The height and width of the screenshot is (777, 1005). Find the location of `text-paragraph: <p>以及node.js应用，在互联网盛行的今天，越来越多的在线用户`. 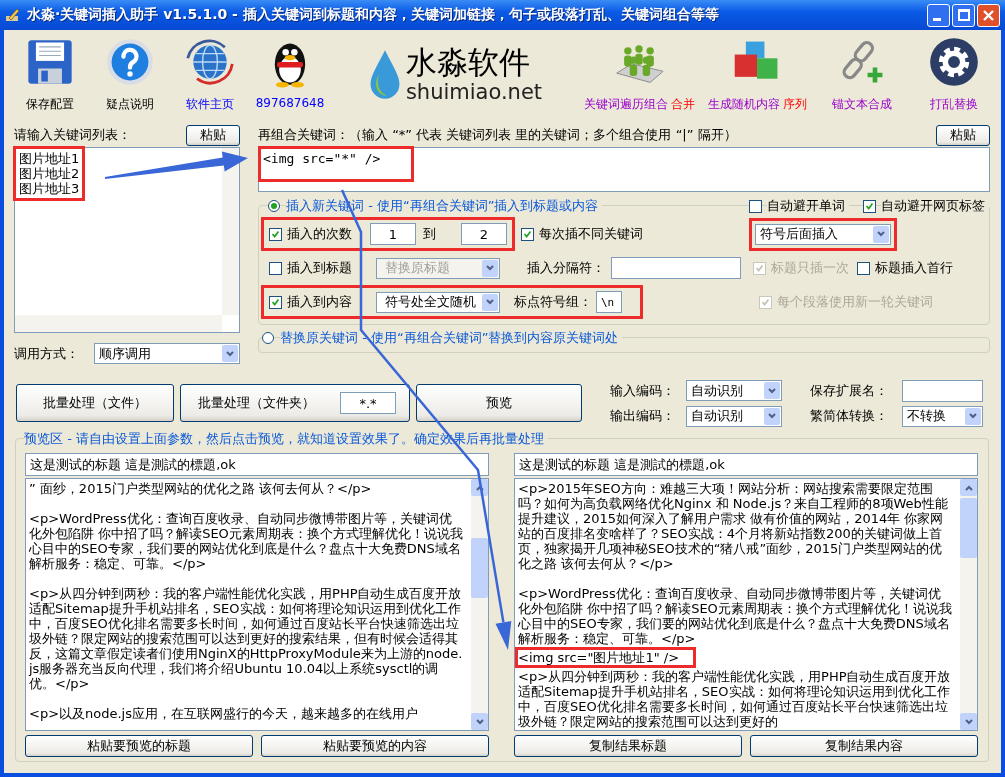

text-paragraph: <p>以及node.js应用，在互联网盛行的今天，越来越多的在线用户 is located at coordinates (224, 713).